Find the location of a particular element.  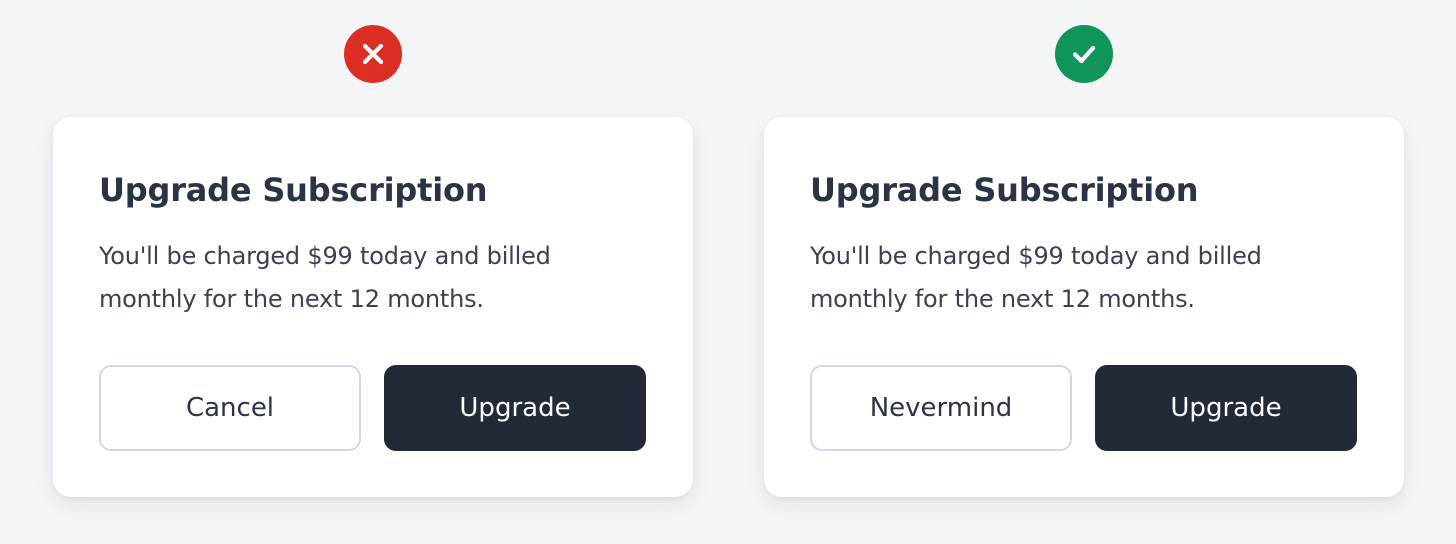

correct-verdict-badge is located at coordinates (1084, 54).